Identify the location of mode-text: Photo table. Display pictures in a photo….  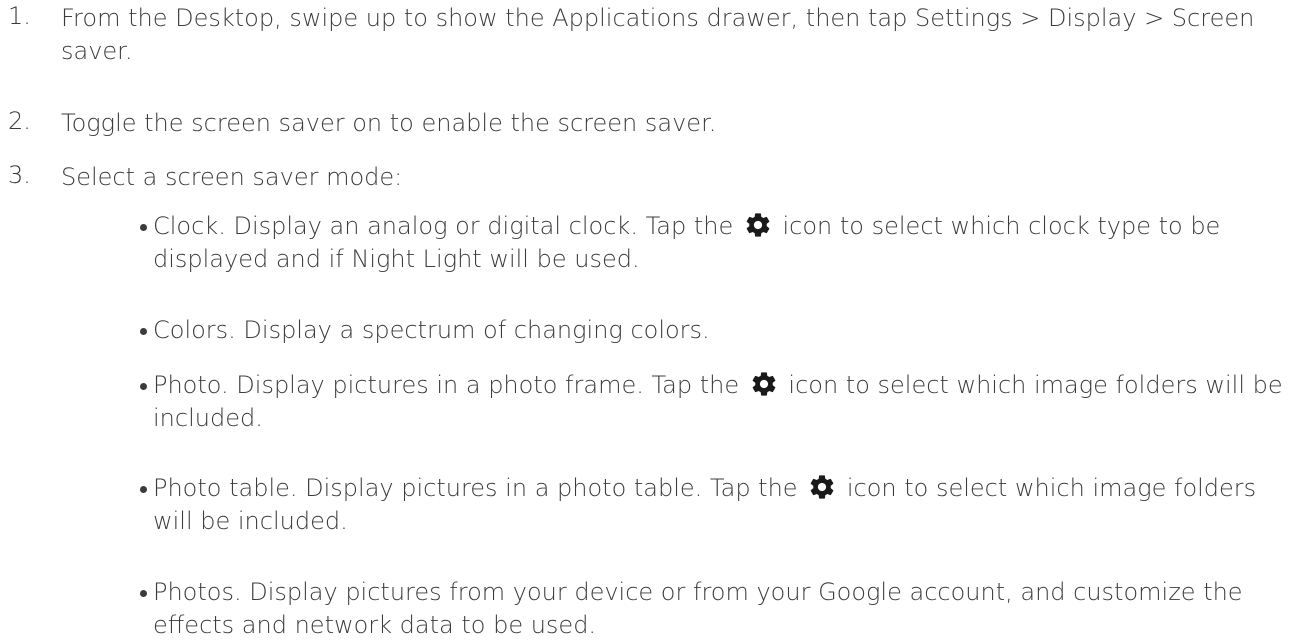
(475, 488).